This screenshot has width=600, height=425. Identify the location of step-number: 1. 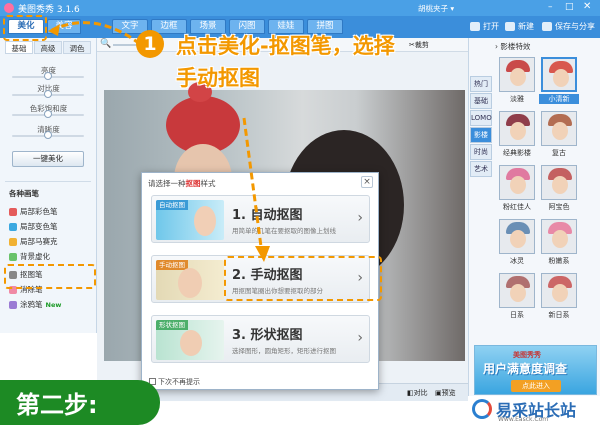
(150, 44).